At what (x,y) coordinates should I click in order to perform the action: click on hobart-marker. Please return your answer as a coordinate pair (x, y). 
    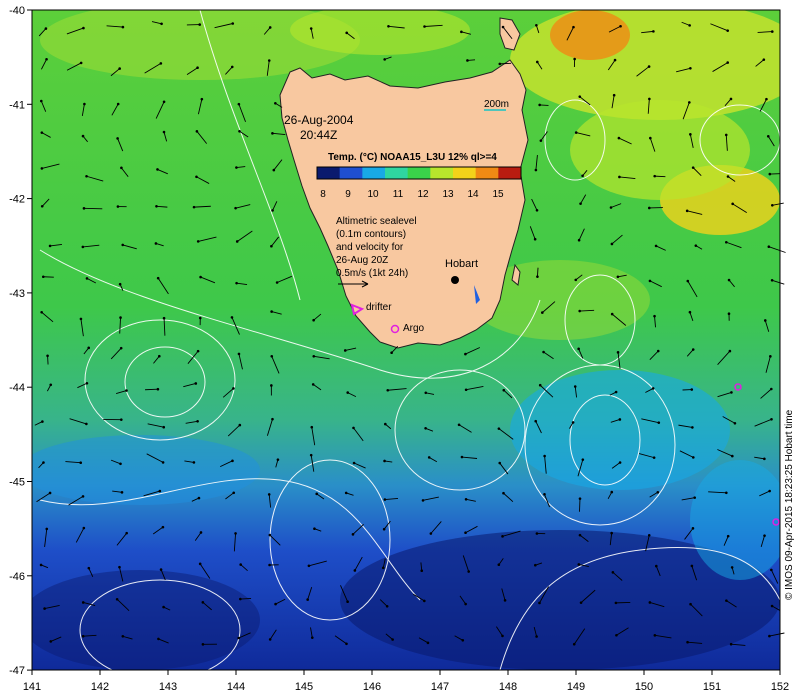
    Looking at the image, I should click on (455, 280).